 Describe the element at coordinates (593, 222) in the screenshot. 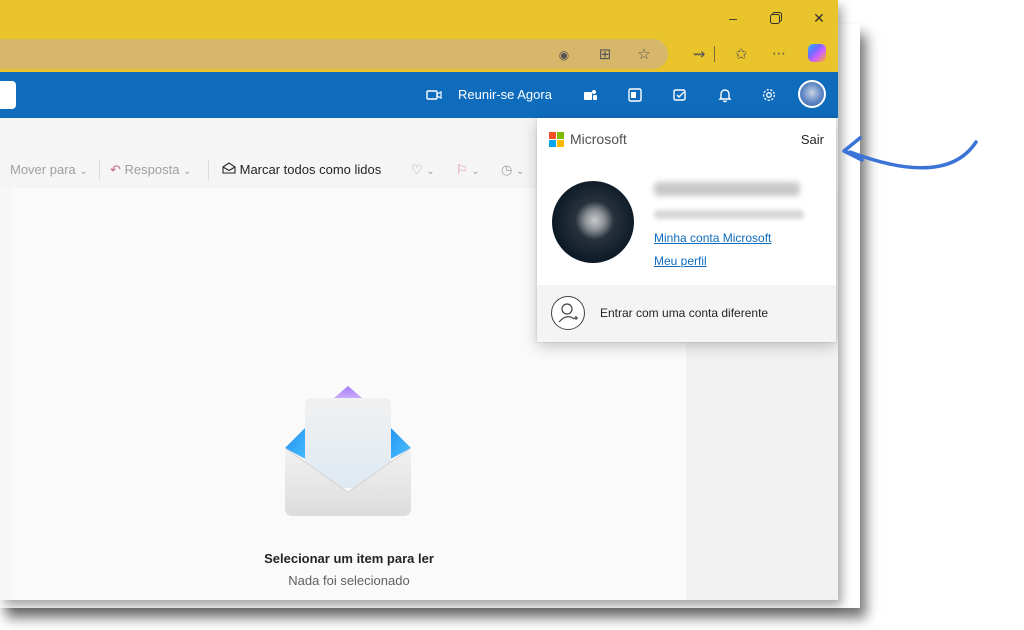

I see `account-avatar` at that location.